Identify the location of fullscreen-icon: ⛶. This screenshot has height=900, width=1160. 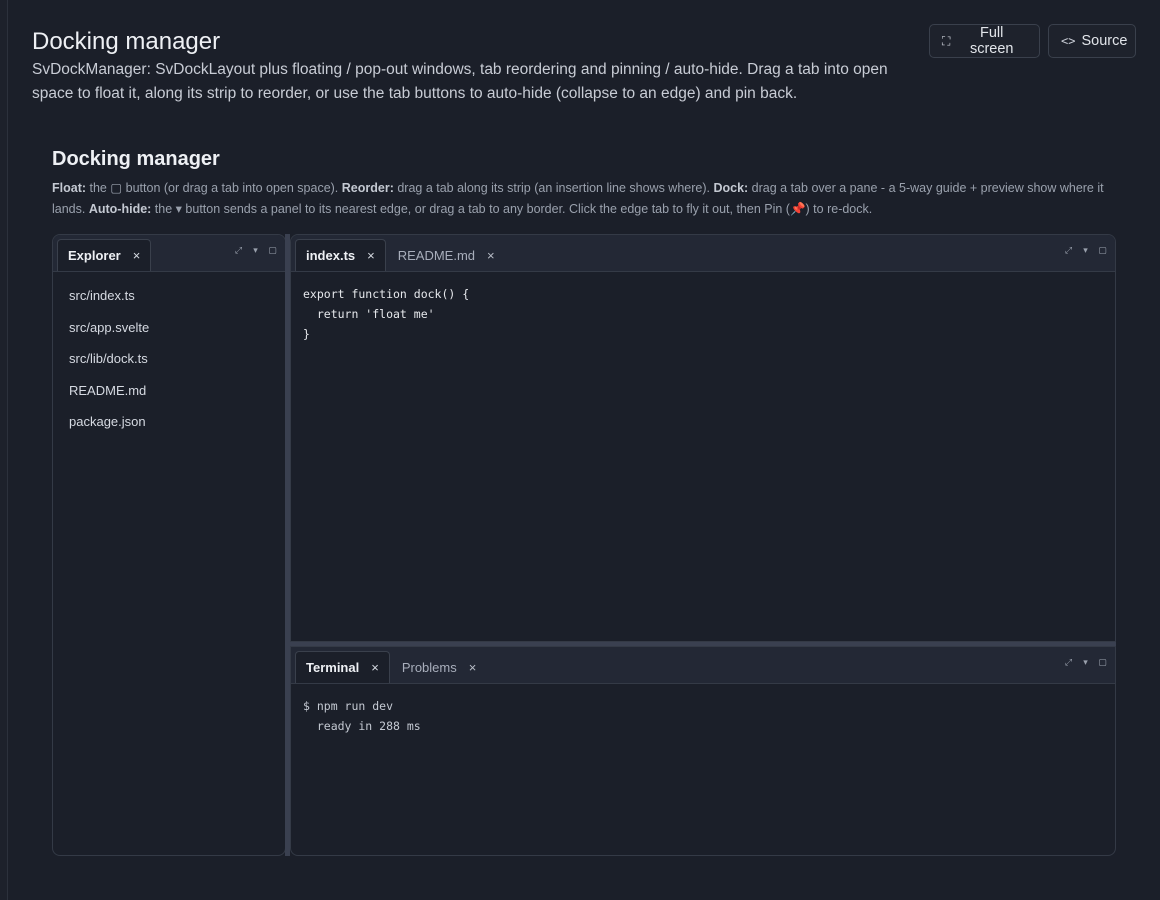
(946, 40).